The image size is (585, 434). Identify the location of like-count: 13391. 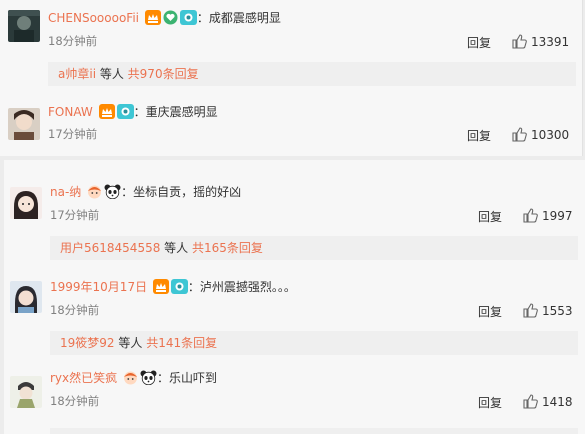
(550, 42).